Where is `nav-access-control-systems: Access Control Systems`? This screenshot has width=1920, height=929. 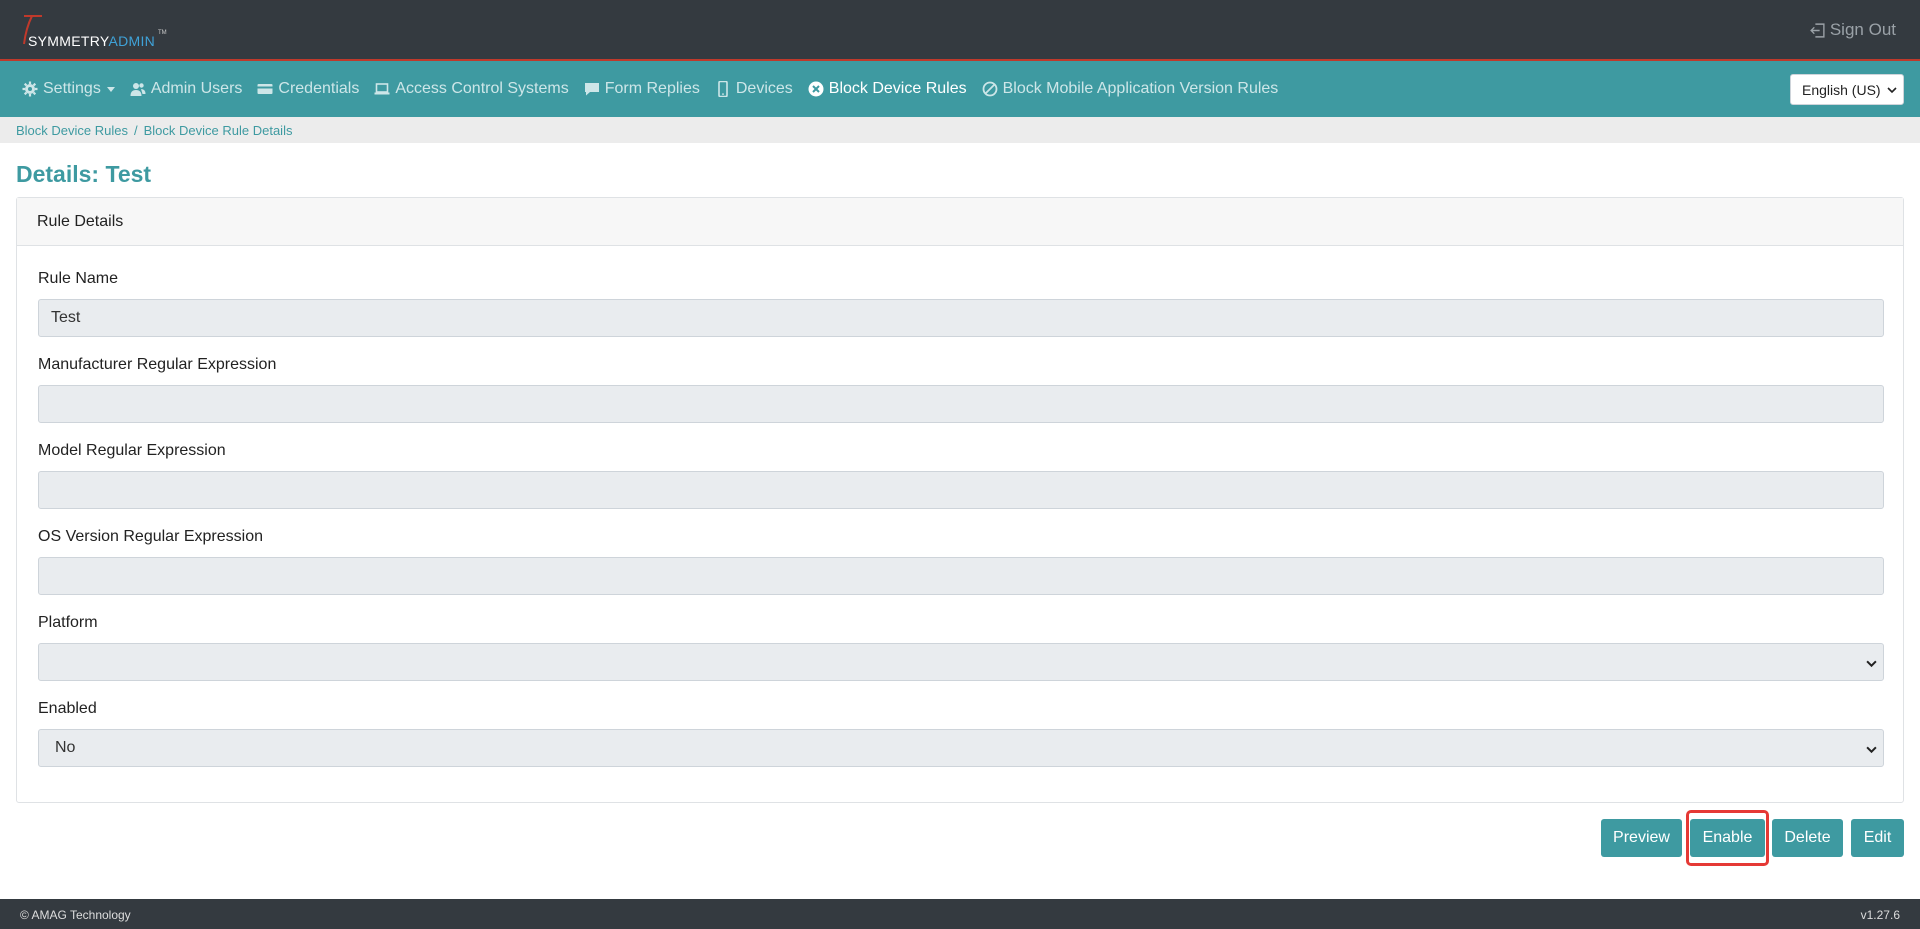 nav-access-control-systems: Access Control Systems is located at coordinates (471, 89).